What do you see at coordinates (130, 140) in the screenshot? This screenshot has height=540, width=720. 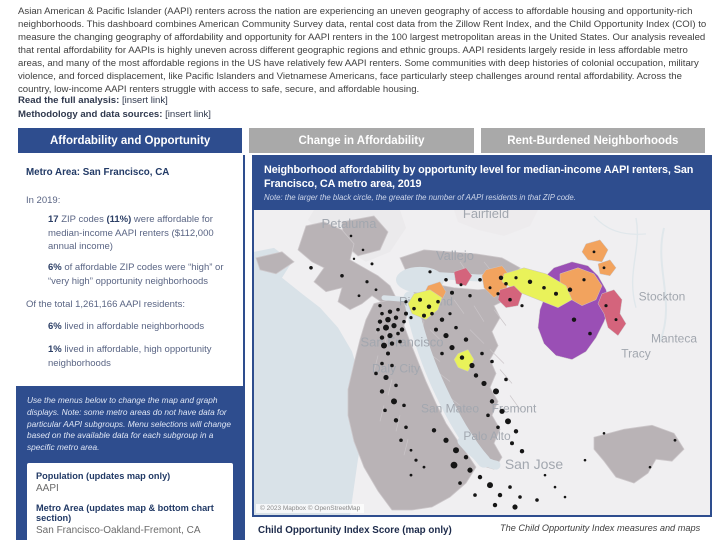 I see `tab-affordability-opportunity: Affordability and Opportunity` at bounding box center [130, 140].